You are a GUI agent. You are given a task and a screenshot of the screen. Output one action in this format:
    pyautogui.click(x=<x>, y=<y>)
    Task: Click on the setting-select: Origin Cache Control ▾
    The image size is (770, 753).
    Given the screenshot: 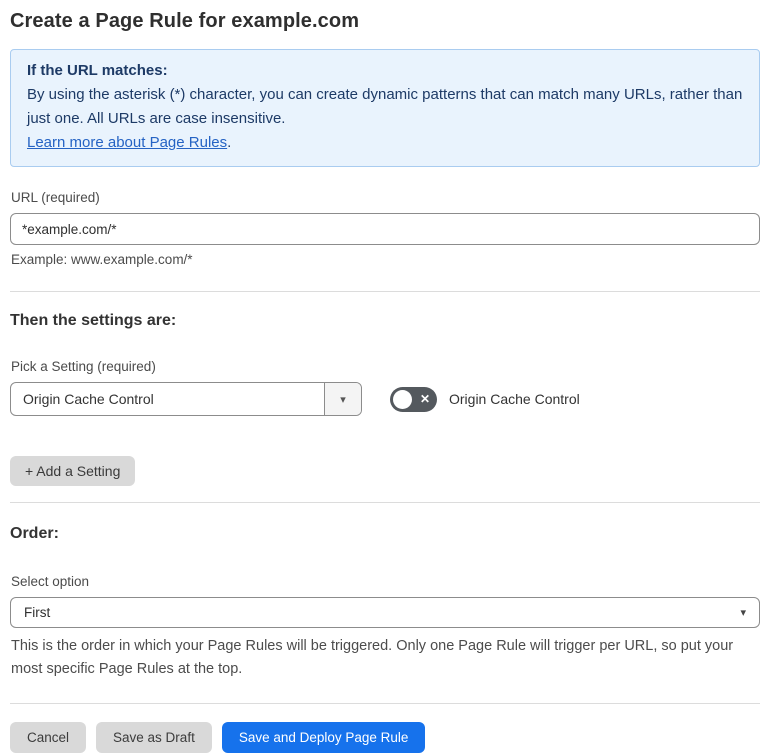 What is the action you would take?
    pyautogui.click(x=186, y=399)
    